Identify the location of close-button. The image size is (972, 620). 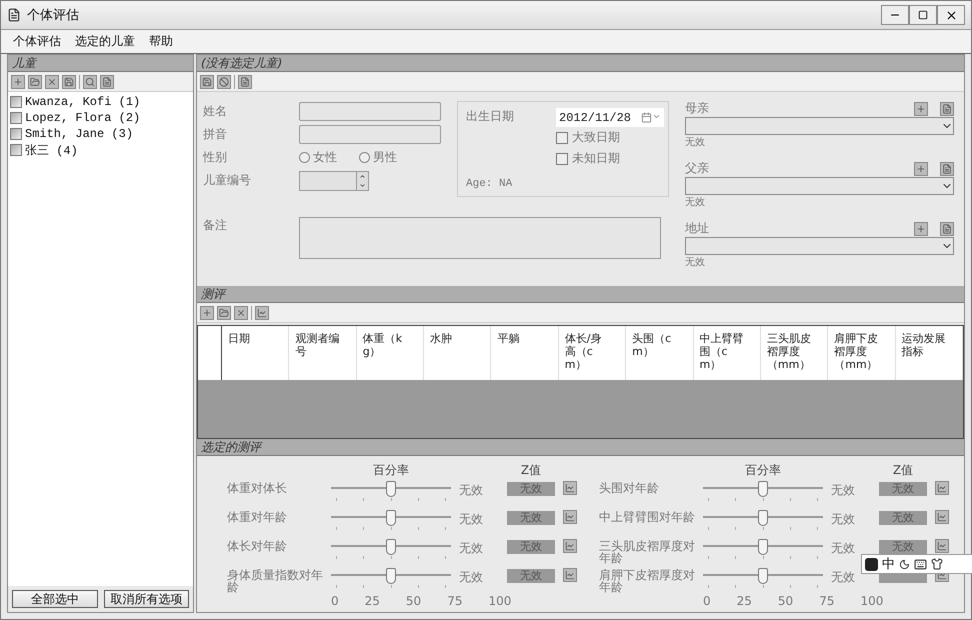
(951, 15).